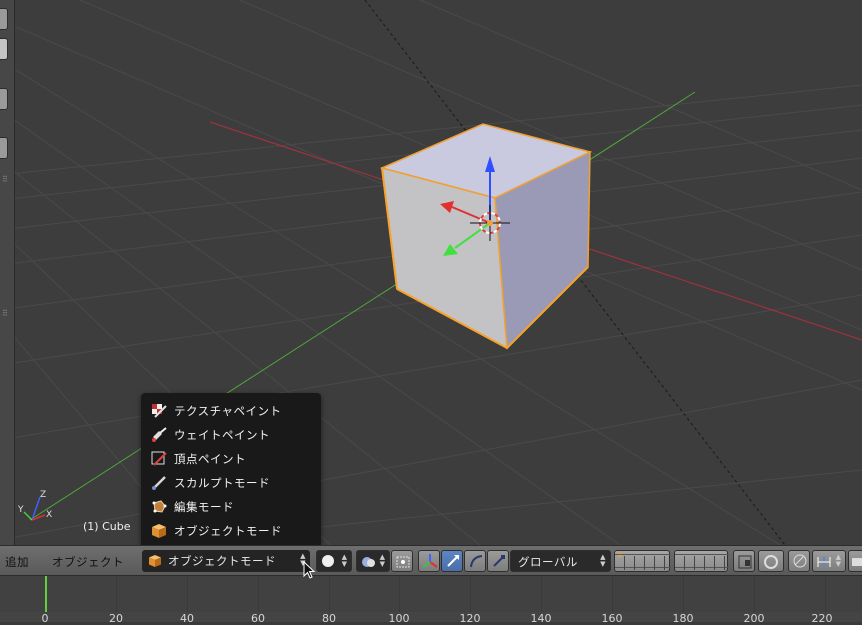  Describe the element at coordinates (310, 572) in the screenshot. I see `mouse-pointer-icon` at that location.